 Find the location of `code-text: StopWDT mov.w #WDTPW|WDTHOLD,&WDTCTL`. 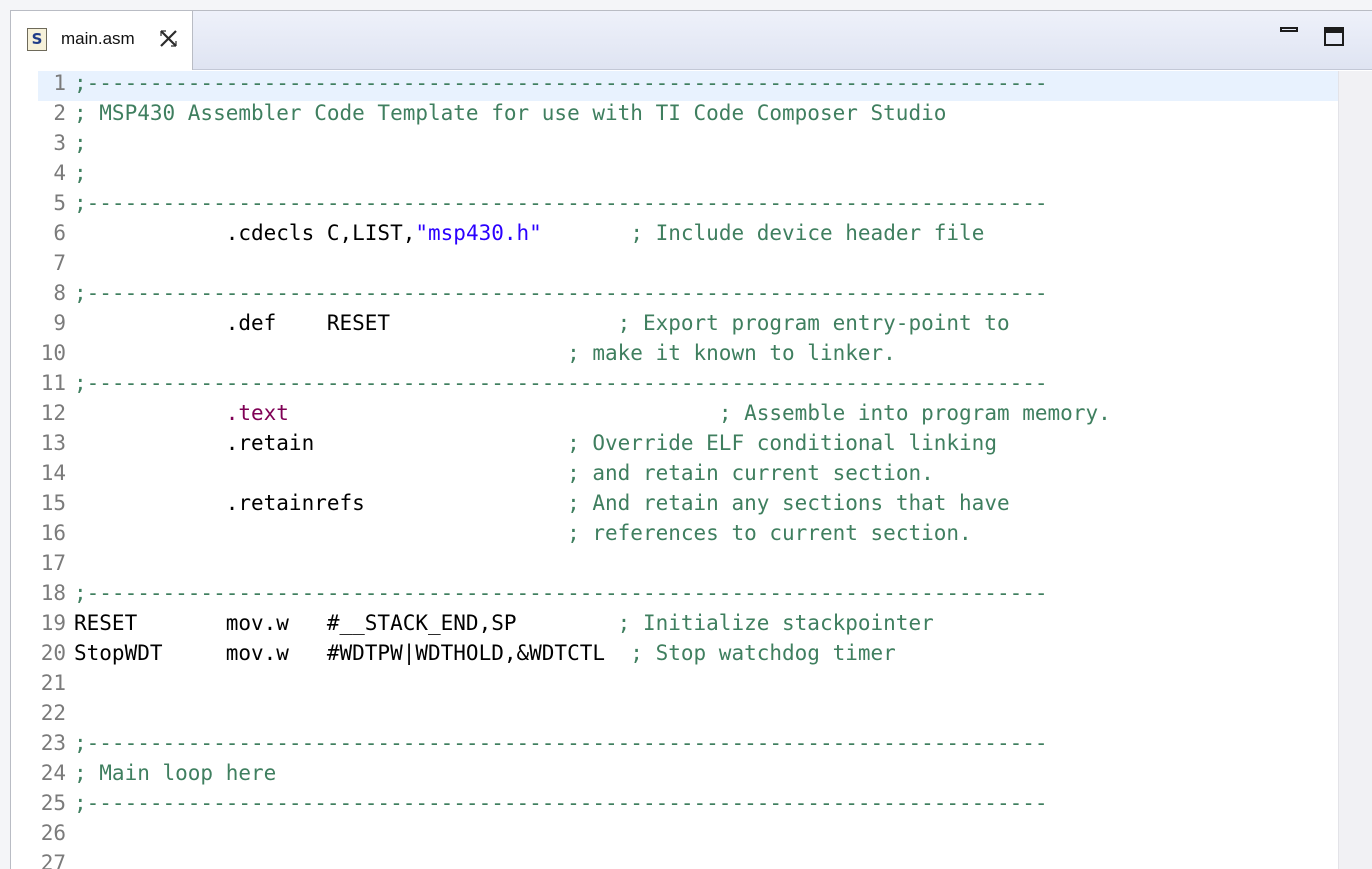

code-text: StopWDT mov.w #WDTPW|WDTHOLD,&WDTCTL is located at coordinates (352, 653).